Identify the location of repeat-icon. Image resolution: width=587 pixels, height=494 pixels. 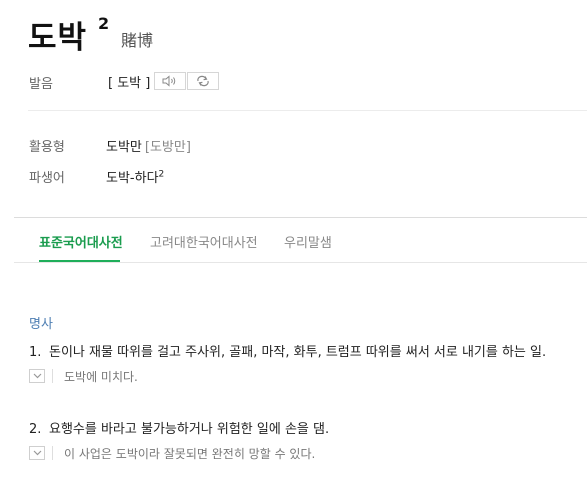
(203, 81).